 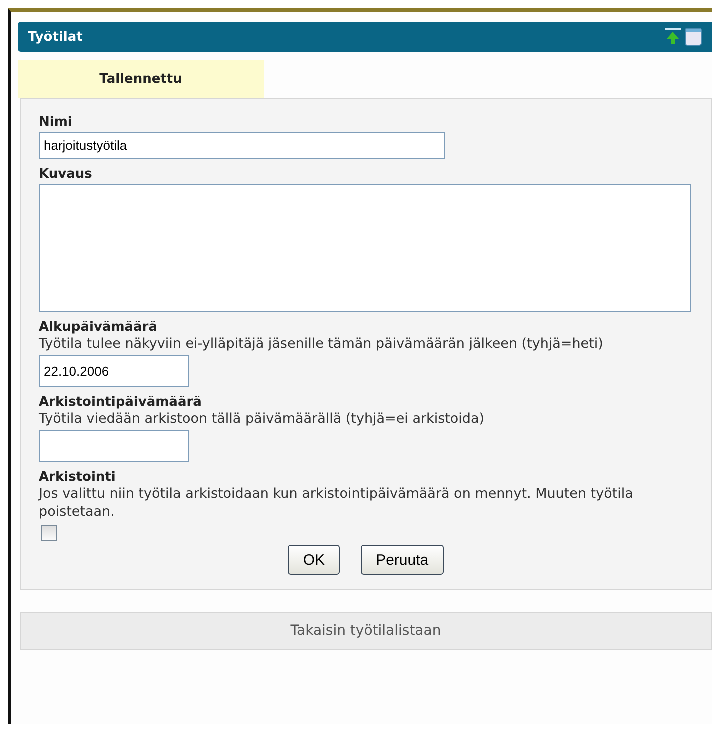 What do you see at coordinates (114, 446) in the screenshot?
I see `date-input` at bounding box center [114, 446].